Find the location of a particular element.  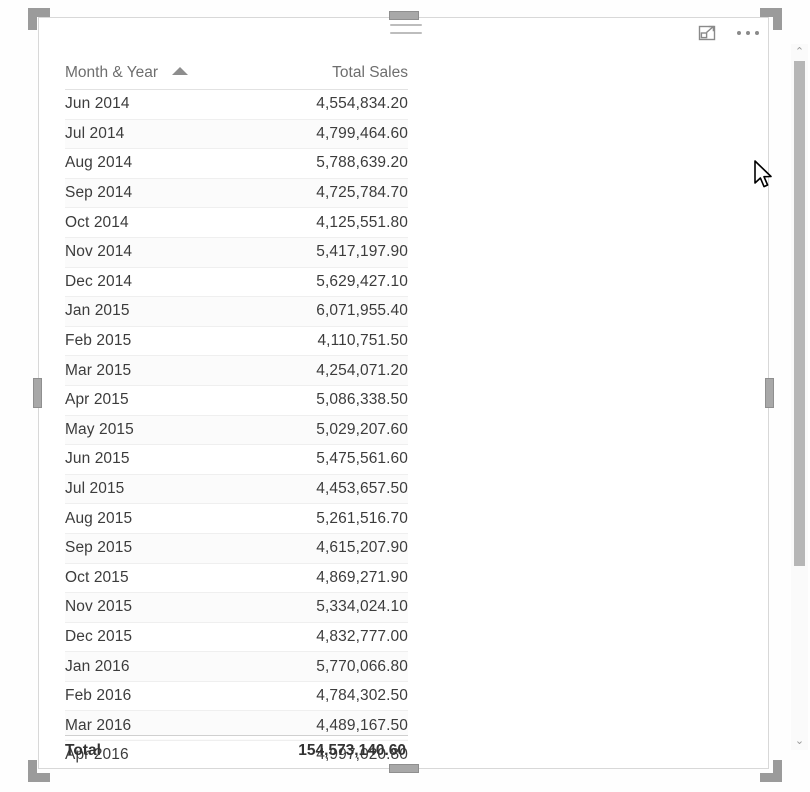

cell-total-sales: 4,554,834.20 is located at coordinates (321, 104).